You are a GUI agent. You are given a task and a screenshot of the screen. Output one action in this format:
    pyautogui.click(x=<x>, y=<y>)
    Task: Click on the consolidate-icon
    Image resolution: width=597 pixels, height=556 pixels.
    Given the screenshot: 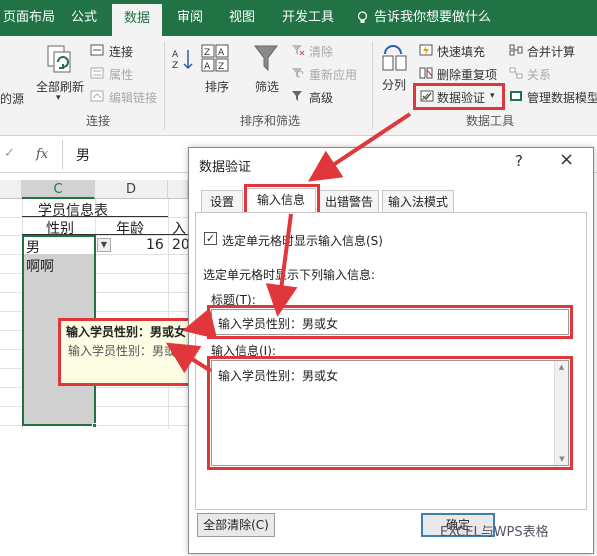 What is the action you would take?
    pyautogui.click(x=516, y=50)
    